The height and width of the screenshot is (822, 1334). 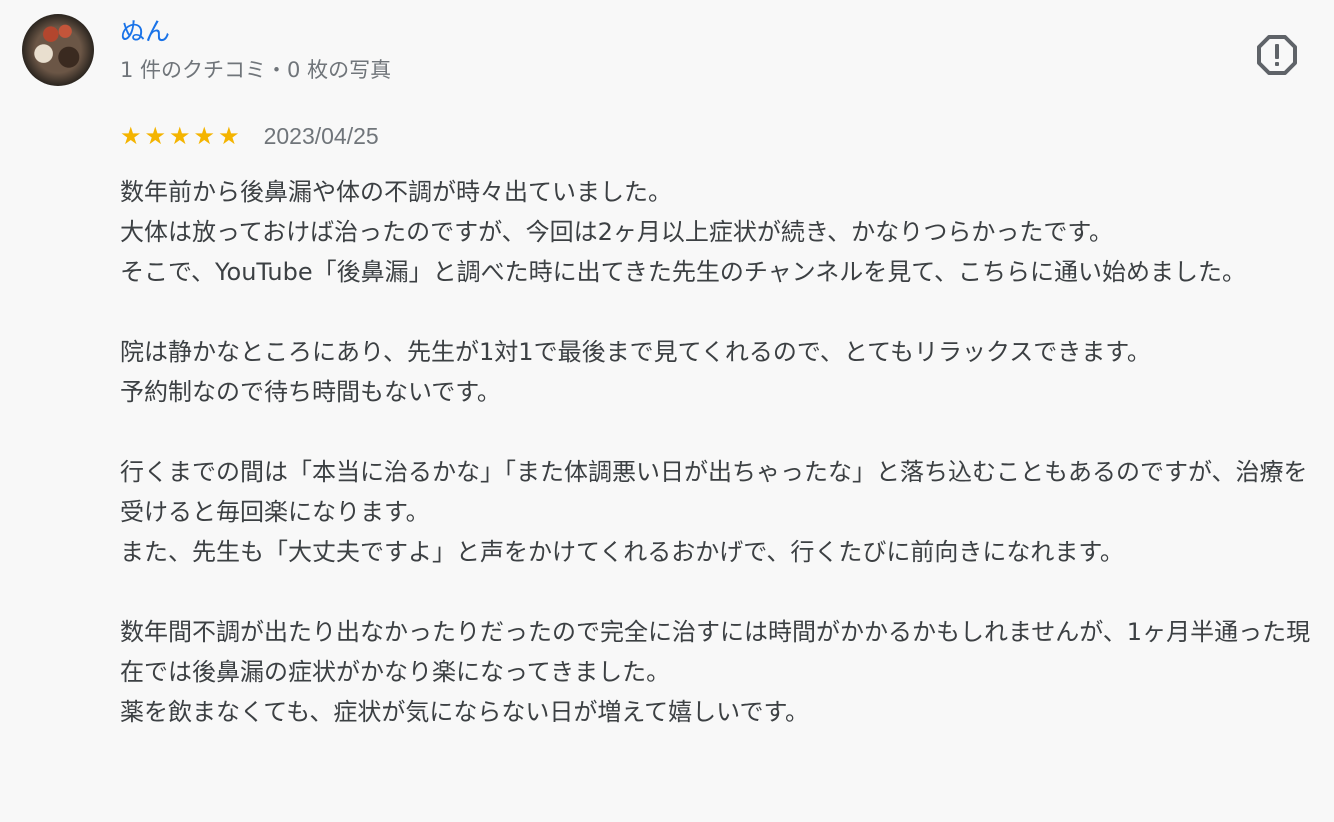 What do you see at coordinates (145, 32) in the screenshot?
I see `reviewer-name: ぬん` at bounding box center [145, 32].